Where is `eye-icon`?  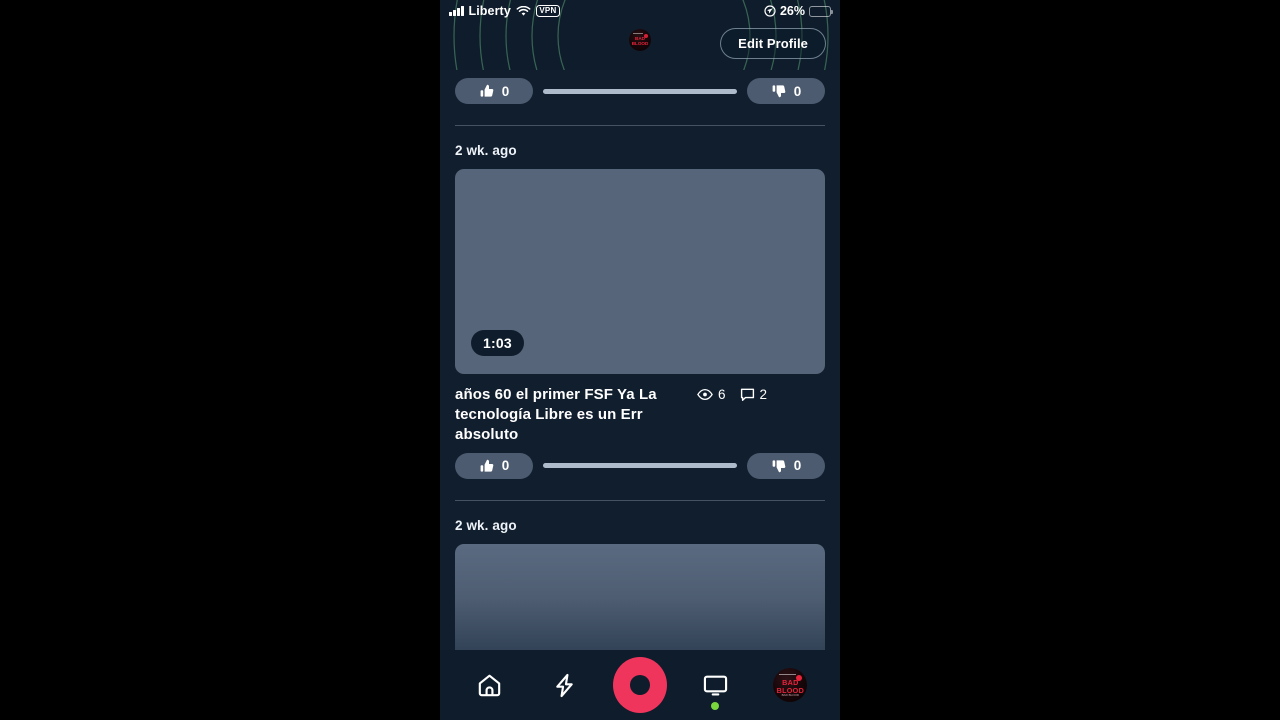 eye-icon is located at coordinates (705, 394).